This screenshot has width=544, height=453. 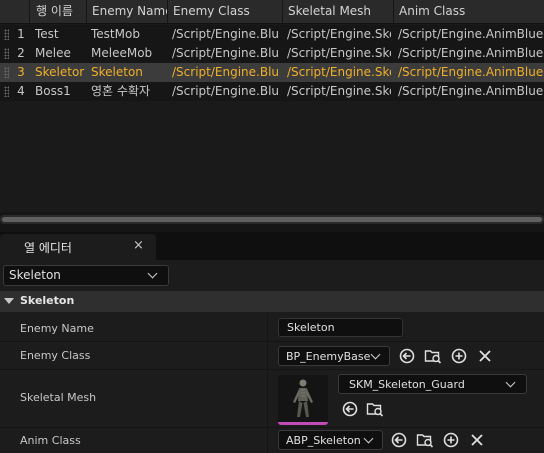 I want to click on asset-type-color-bar, so click(x=303, y=423).